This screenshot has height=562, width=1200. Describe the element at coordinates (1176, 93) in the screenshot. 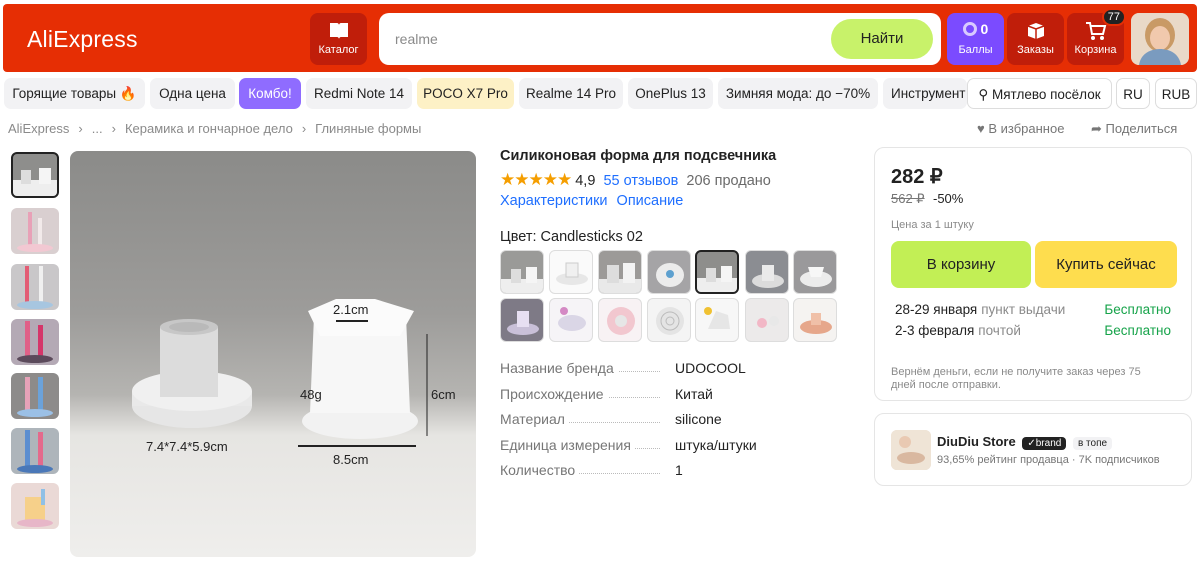

I see `currency-selector: RUB` at that location.